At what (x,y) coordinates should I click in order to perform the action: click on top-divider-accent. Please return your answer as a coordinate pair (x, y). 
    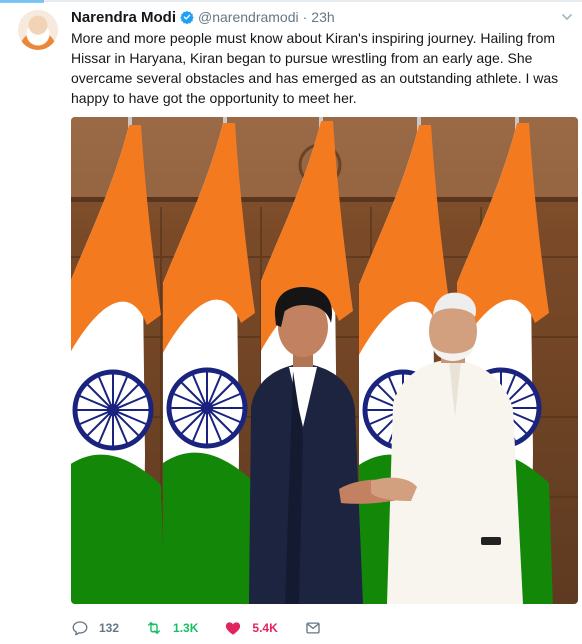
    Looking at the image, I should click on (22, 1).